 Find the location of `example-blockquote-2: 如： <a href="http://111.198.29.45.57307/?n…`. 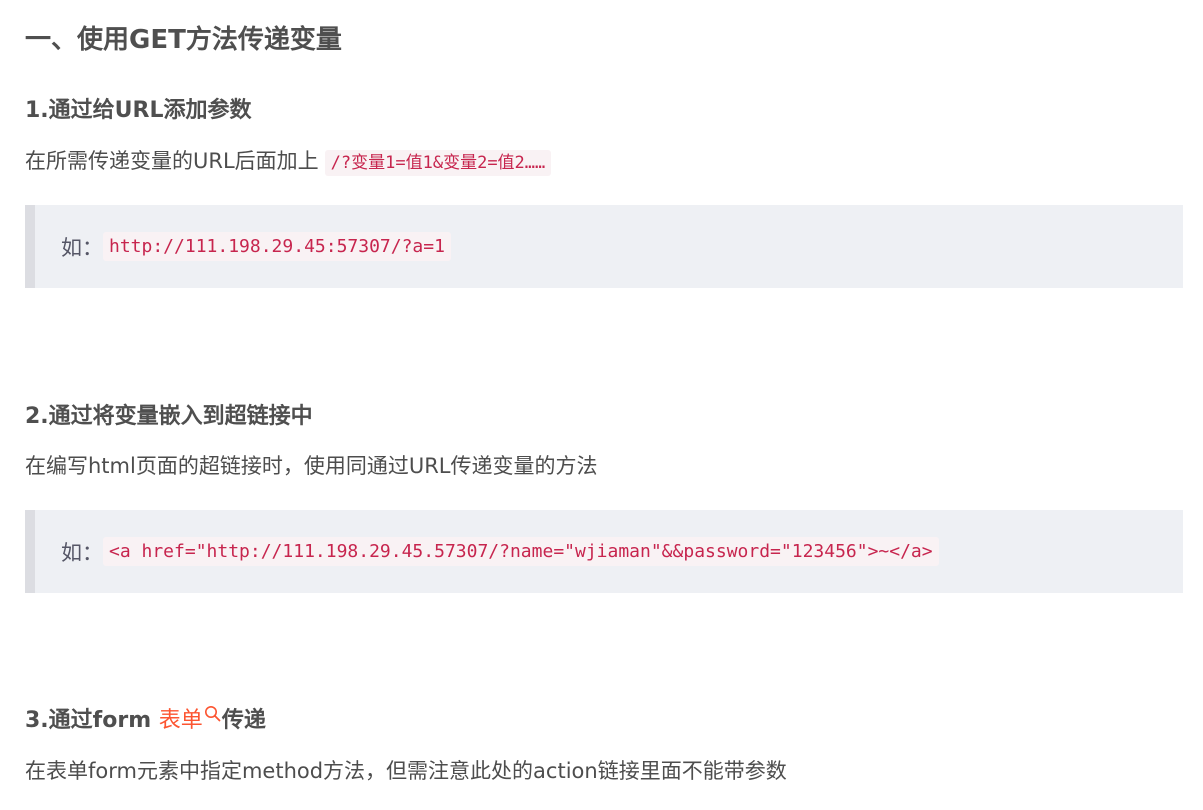

example-blockquote-2: 如： <a href="http://111.198.29.45.57307/?n… is located at coordinates (604, 551).